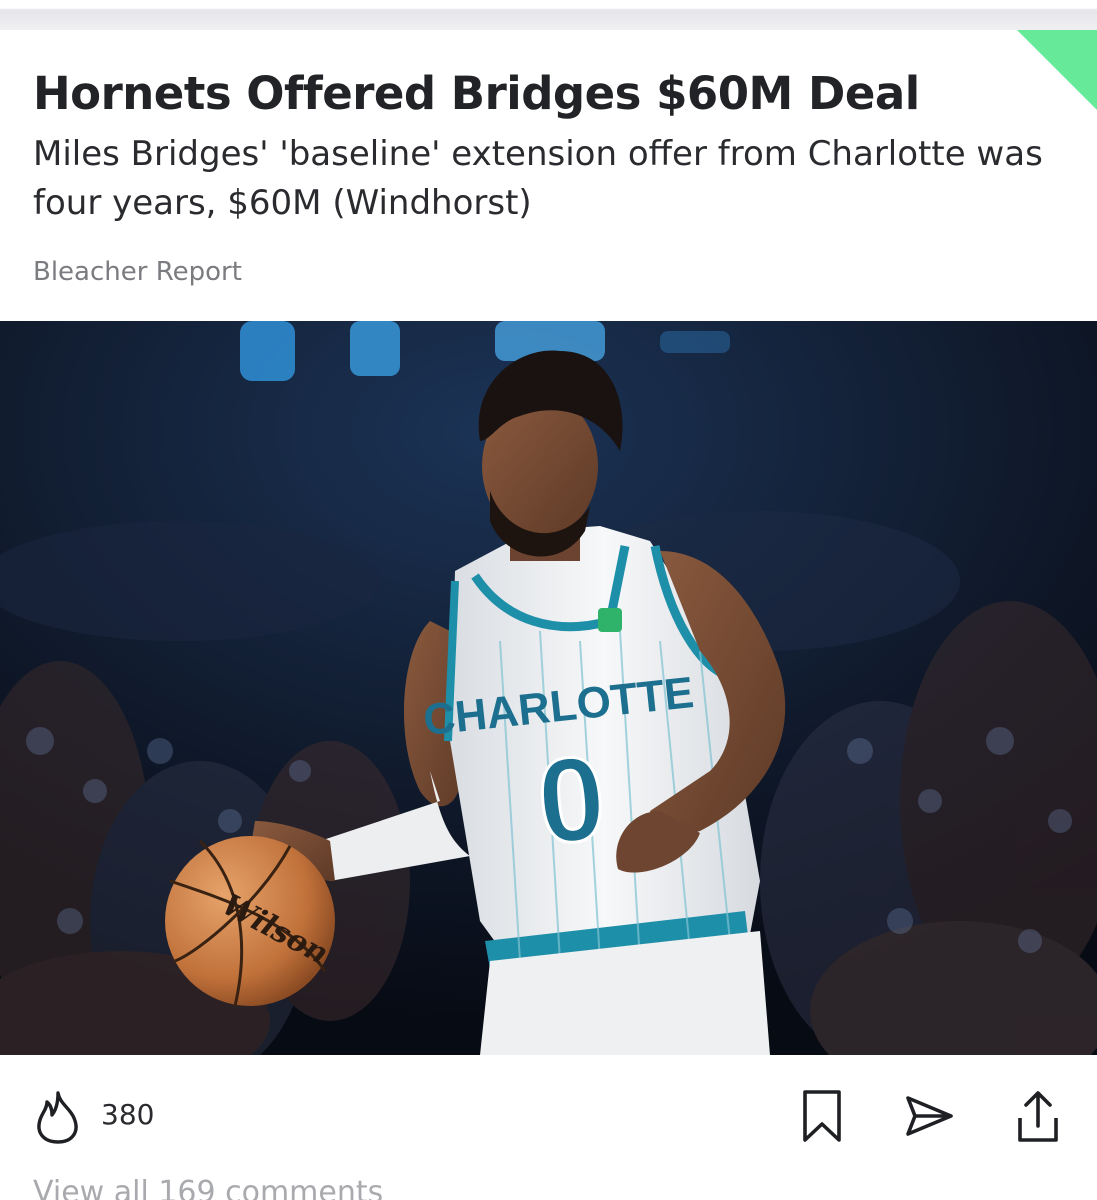  What do you see at coordinates (58, 1117) in the screenshot?
I see `flame-icon` at bounding box center [58, 1117].